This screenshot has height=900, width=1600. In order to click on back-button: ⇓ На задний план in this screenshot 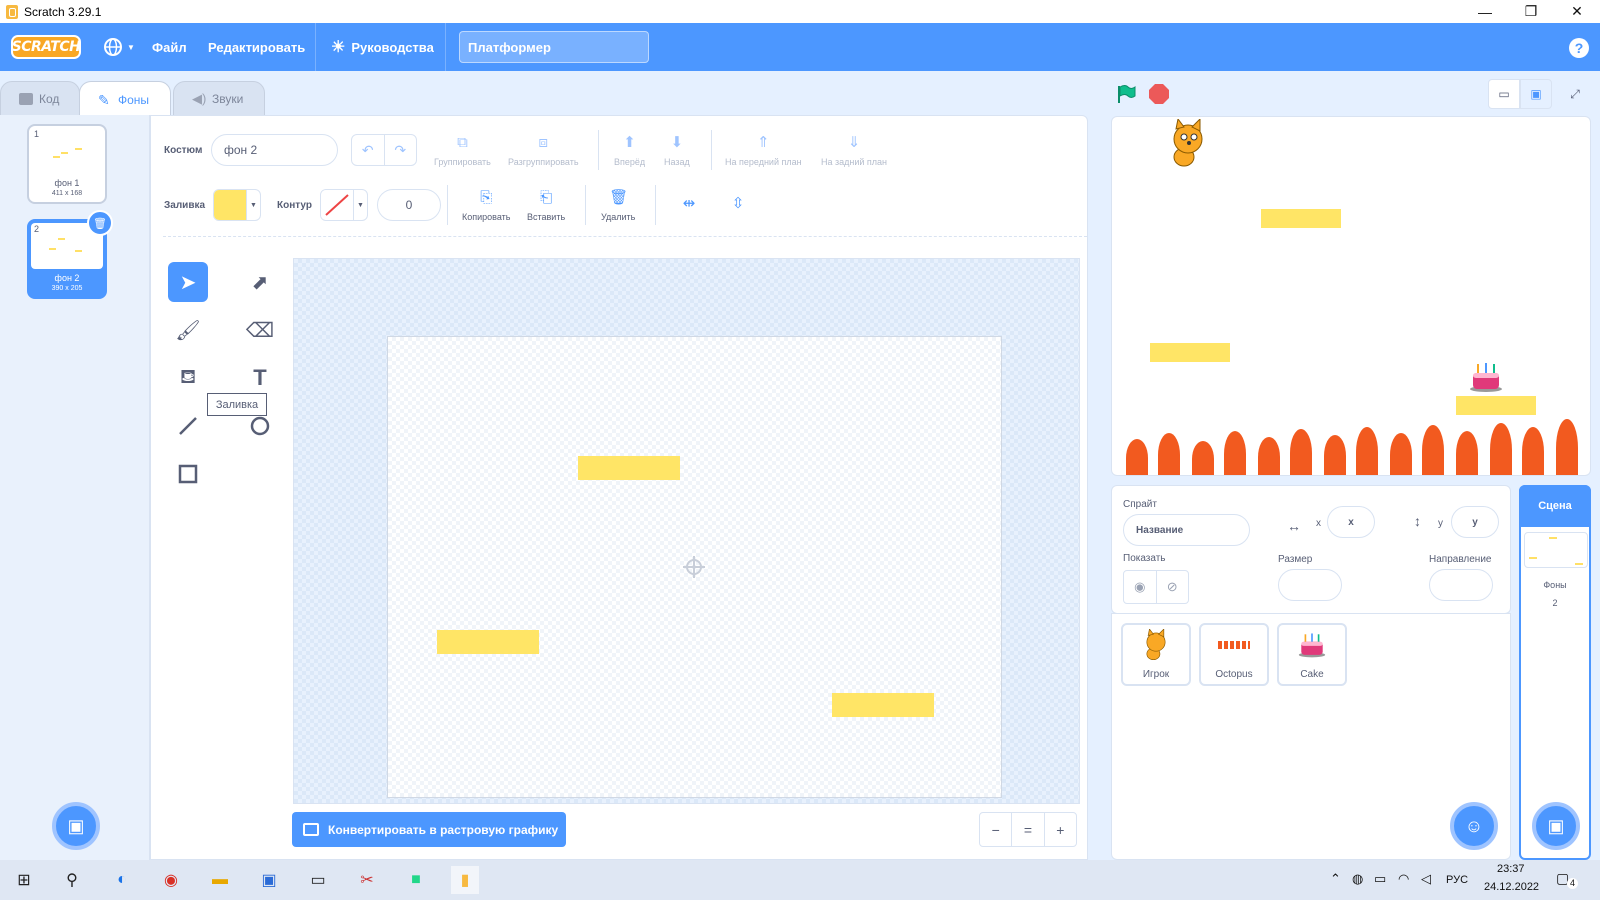, I will do `click(854, 151)`.